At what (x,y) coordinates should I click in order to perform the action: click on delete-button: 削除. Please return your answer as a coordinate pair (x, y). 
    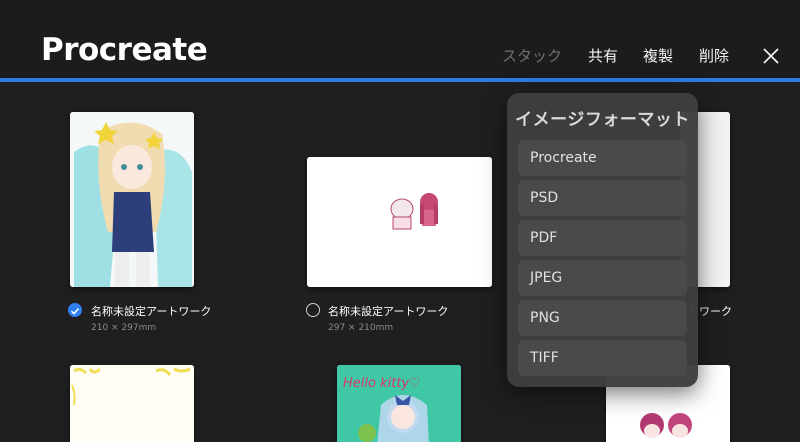
    Looking at the image, I should click on (714, 55).